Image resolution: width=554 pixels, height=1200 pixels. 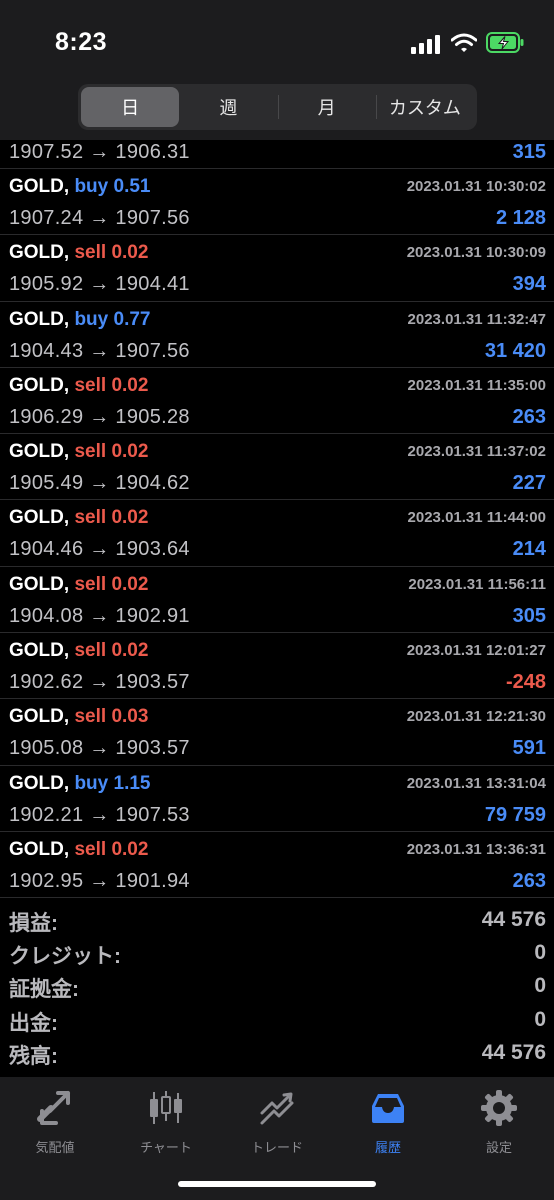 I want to click on deal-prices: 1905.92 → 1904.41, so click(x=99, y=284).